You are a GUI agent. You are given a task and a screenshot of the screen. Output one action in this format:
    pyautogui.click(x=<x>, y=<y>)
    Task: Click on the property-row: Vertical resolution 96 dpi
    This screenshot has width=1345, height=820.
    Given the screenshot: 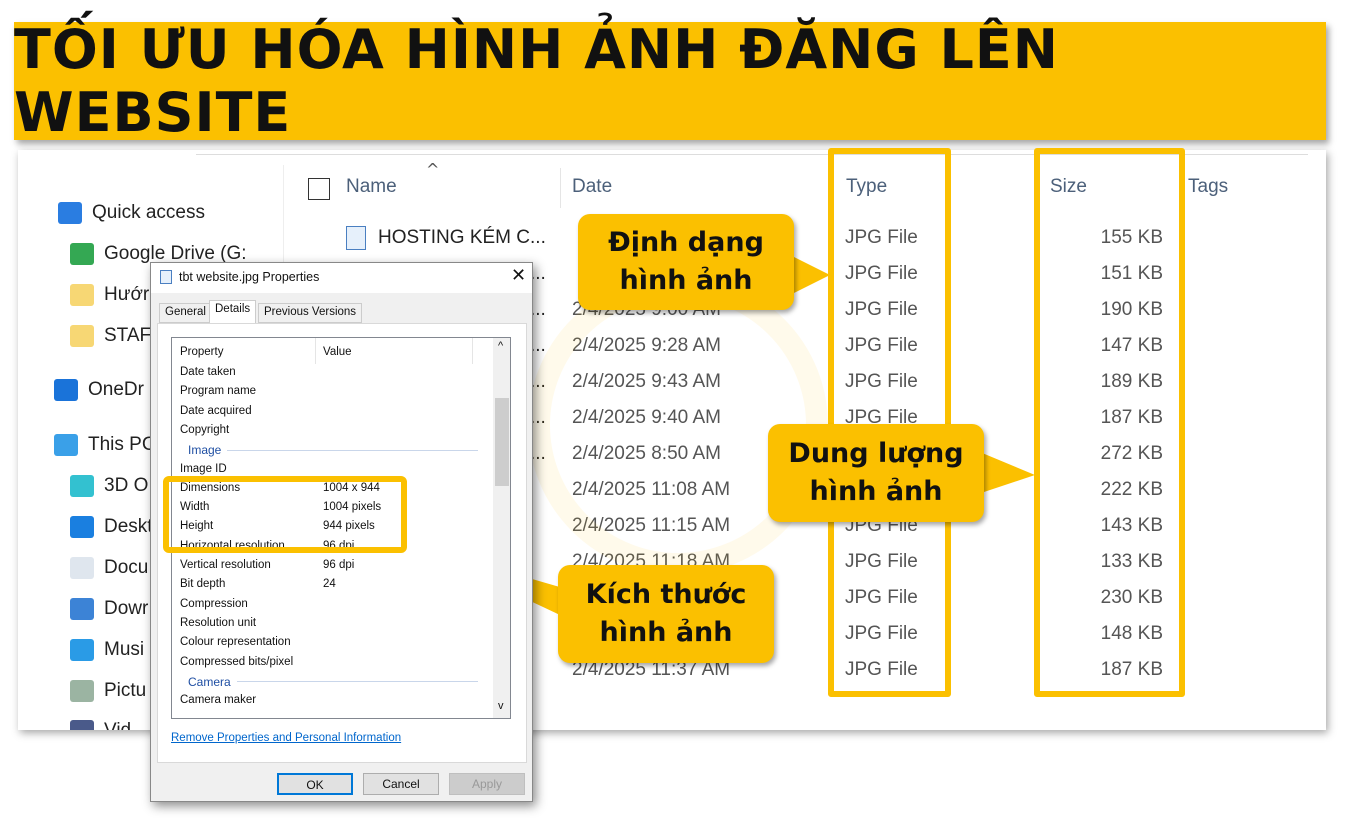 What is the action you would take?
    pyautogui.click(x=332, y=568)
    